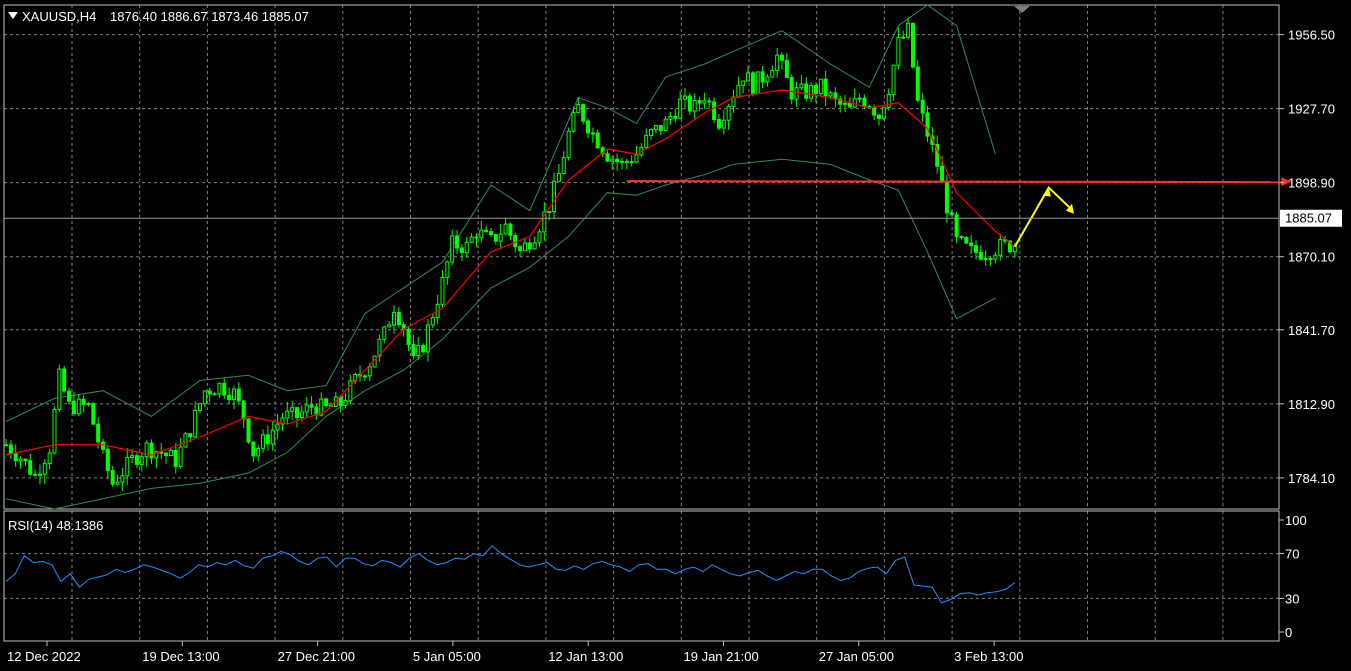  What do you see at coordinates (1311, 404) in the screenshot?
I see `price-tick-label: 1812.90` at bounding box center [1311, 404].